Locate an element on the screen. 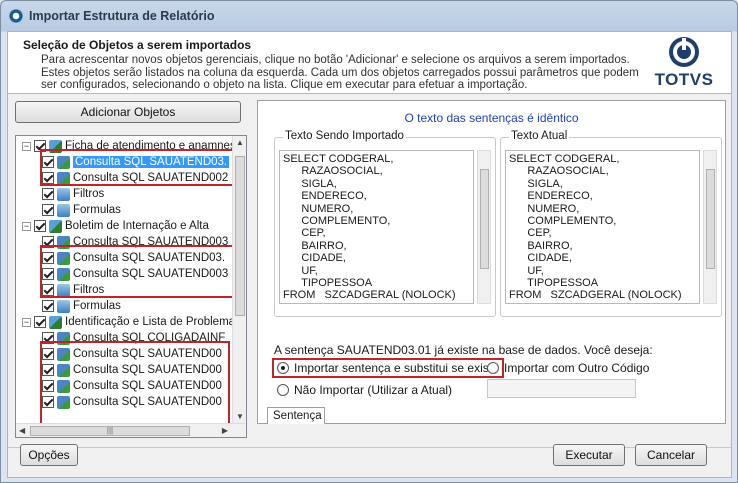 The width and height of the screenshot is (738, 483). window-title: Importar Estrutura de Relatório is located at coordinates (122, 16).